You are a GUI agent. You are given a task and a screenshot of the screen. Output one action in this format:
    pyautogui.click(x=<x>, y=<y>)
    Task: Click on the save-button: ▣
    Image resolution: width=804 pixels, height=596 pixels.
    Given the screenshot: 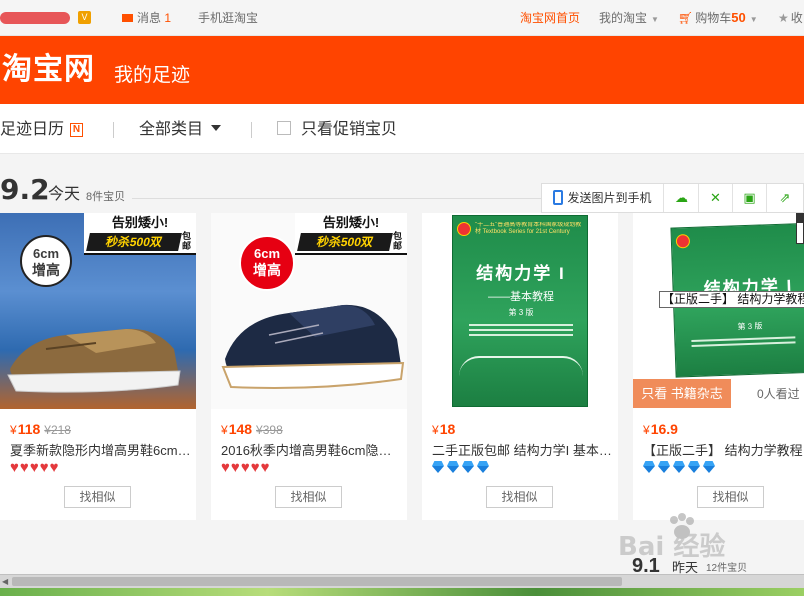 What is the action you would take?
    pyautogui.click(x=750, y=198)
    